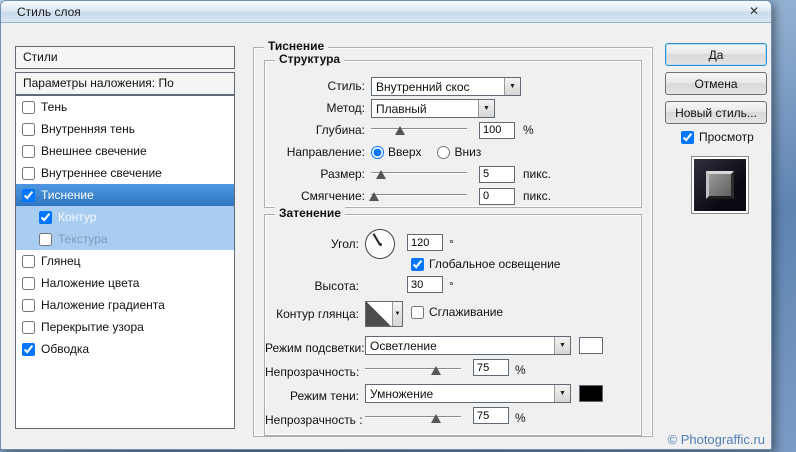 The height and width of the screenshot is (452, 796). What do you see at coordinates (342, 174) in the screenshot?
I see `size-label: Размер:` at bounding box center [342, 174].